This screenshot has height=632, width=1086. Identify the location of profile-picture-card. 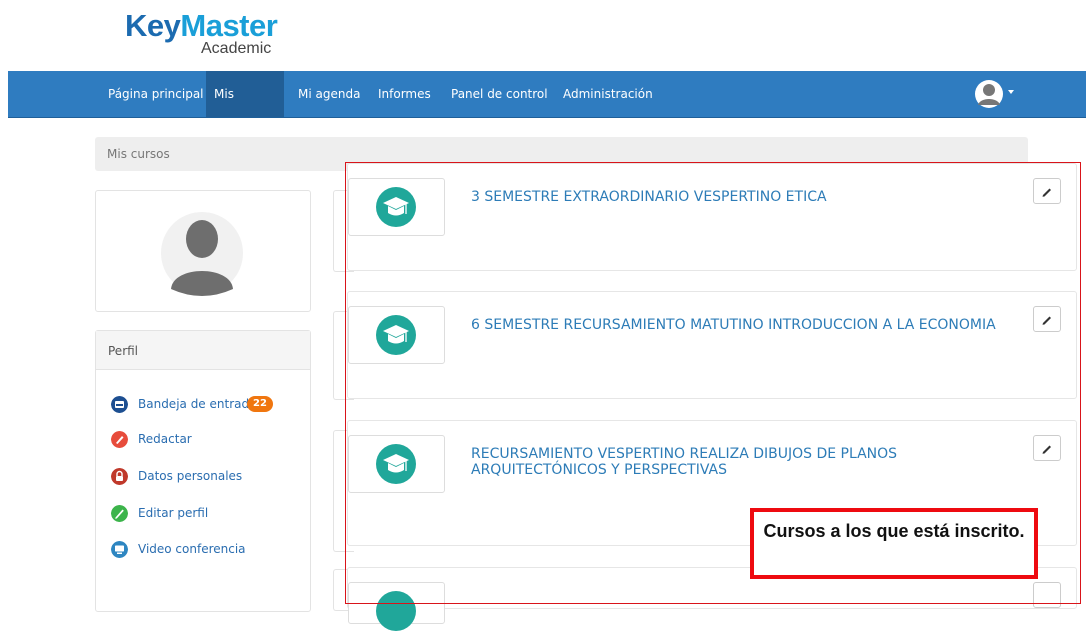
(203, 251).